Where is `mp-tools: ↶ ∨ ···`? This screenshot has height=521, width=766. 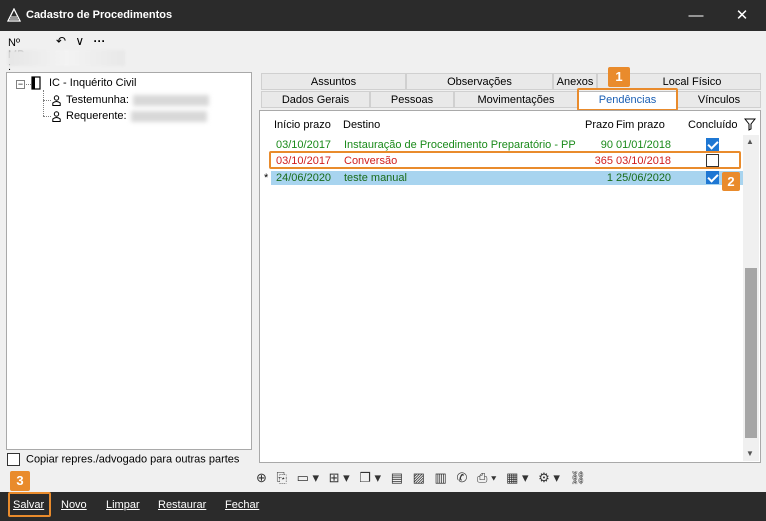 mp-tools: ↶ ∨ ··· is located at coordinates (84, 41).